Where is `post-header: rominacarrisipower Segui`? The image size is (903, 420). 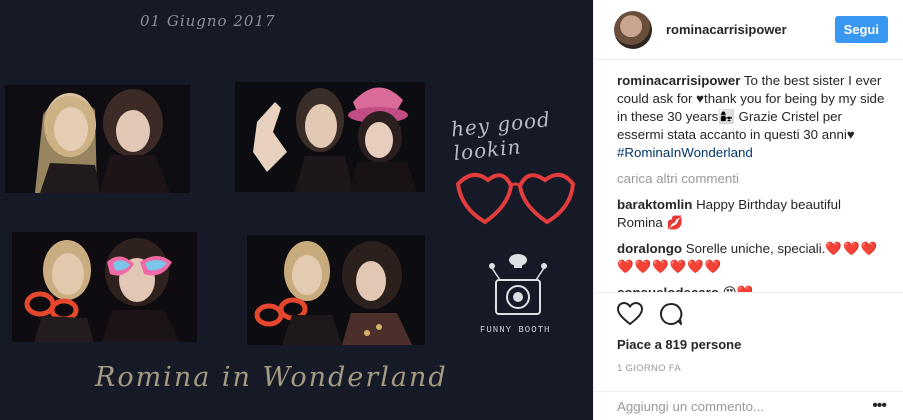 post-header: rominacarrisipower Segui is located at coordinates (748, 30).